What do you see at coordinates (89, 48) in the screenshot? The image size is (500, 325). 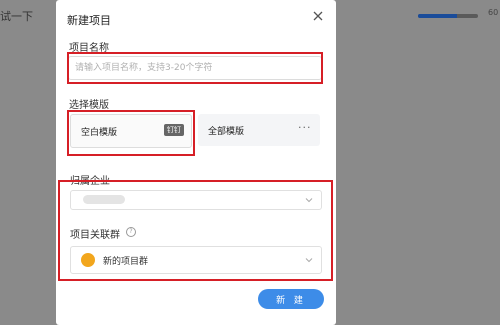 I see `project-name-label: 项目名称` at bounding box center [89, 48].